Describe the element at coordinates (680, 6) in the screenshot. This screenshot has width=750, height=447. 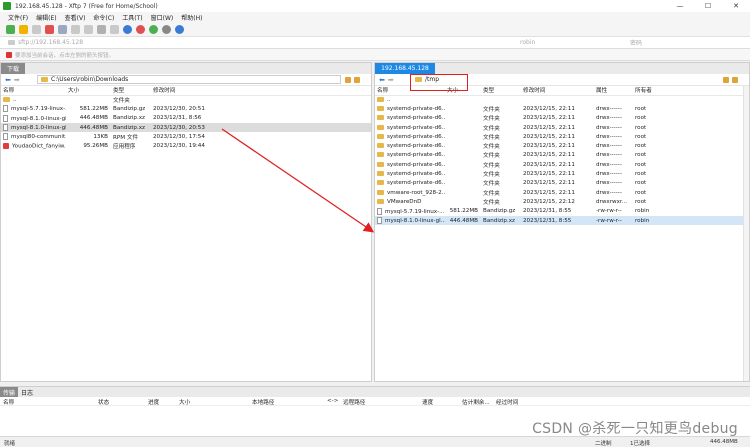
I see `minimize-icon: —` at that location.